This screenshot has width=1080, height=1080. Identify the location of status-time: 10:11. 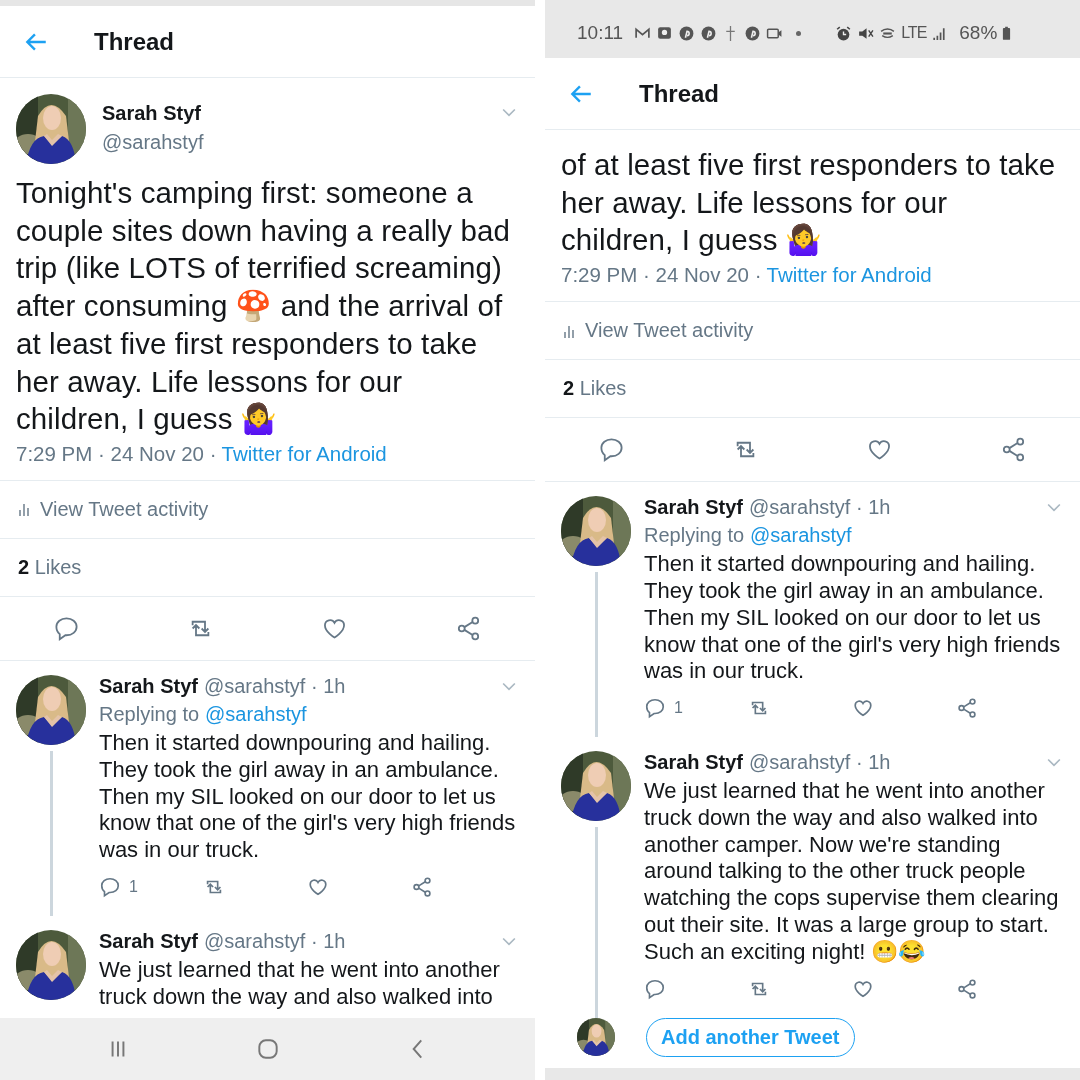
(600, 33).